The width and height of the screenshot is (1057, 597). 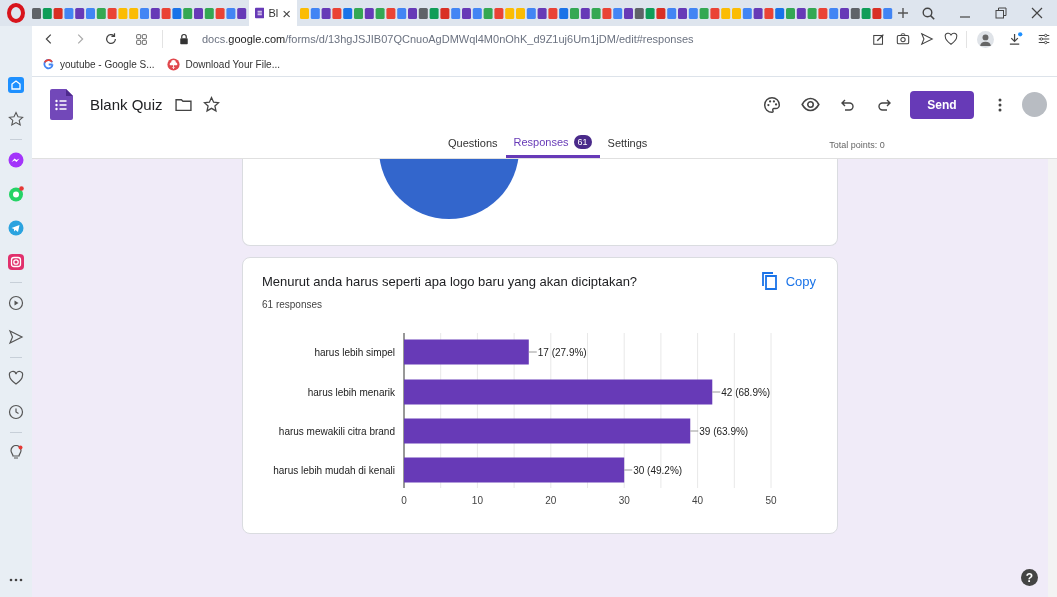 What do you see at coordinates (126, 104) in the screenshot?
I see `form-title: Blank Quiz` at bounding box center [126, 104].